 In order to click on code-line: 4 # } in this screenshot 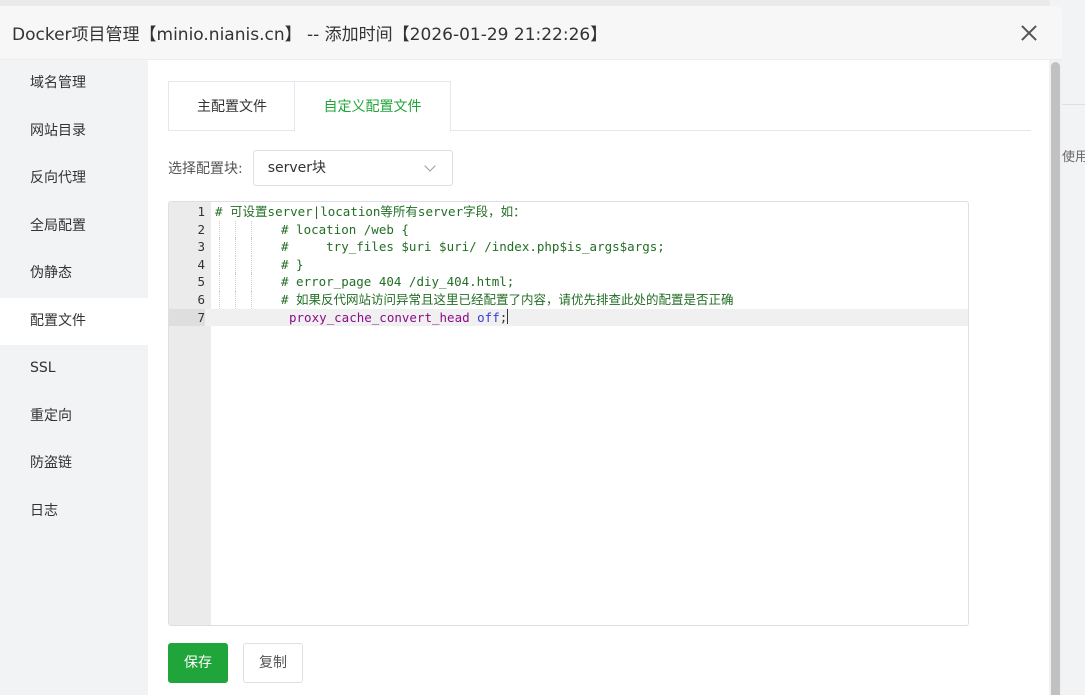, I will do `click(568, 264)`.